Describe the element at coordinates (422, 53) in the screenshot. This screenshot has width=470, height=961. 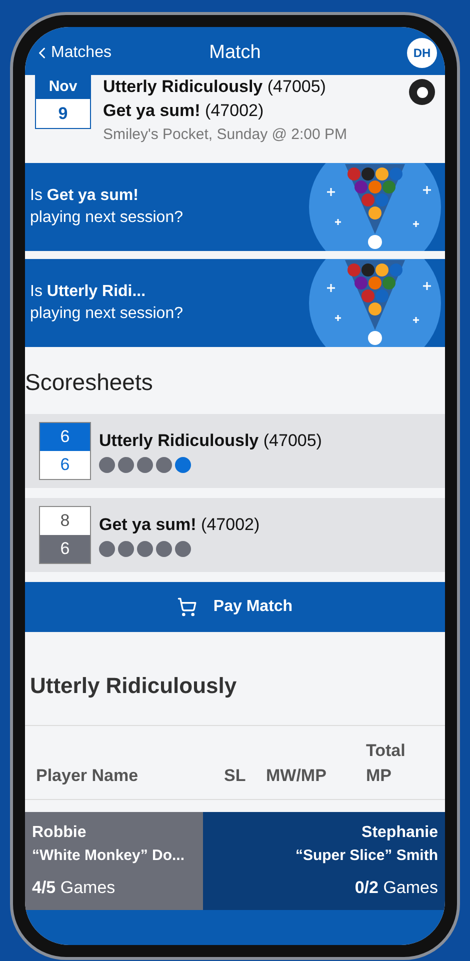
I see `user-avatar: DH` at that location.